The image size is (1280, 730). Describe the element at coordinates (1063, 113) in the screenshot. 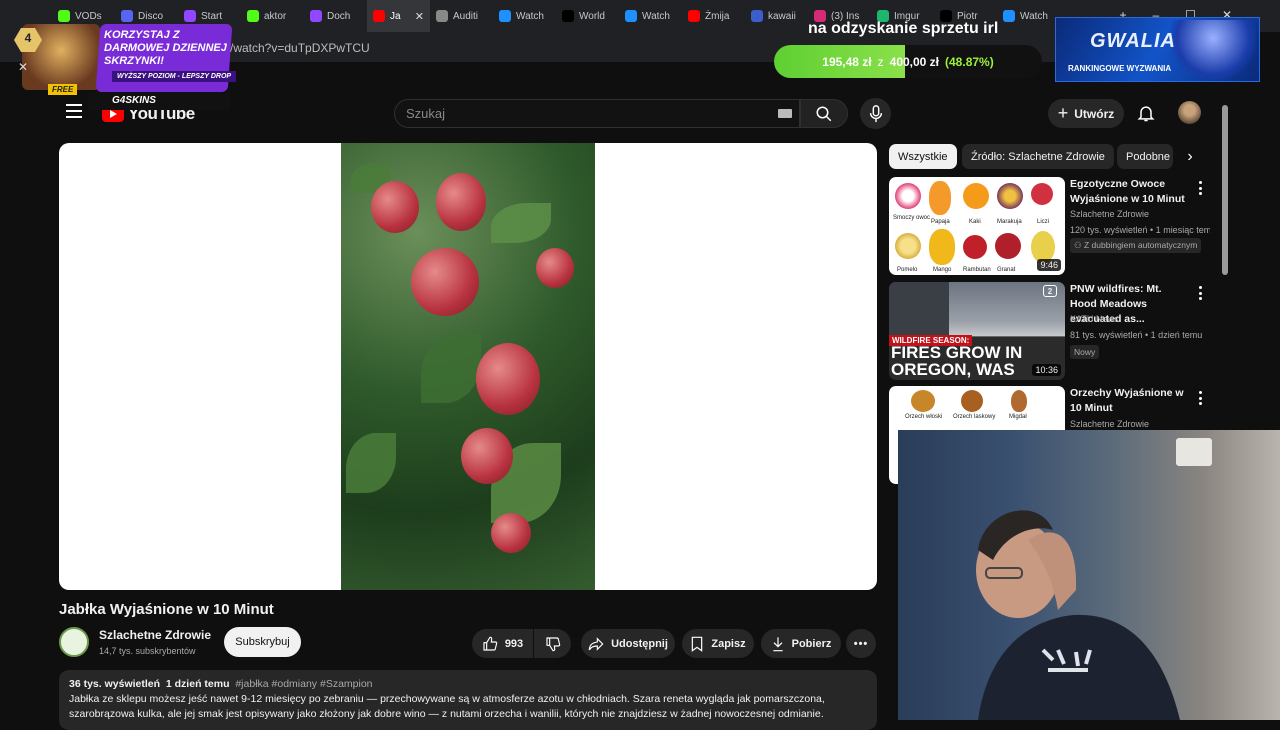

I see `plus-icon: +` at that location.